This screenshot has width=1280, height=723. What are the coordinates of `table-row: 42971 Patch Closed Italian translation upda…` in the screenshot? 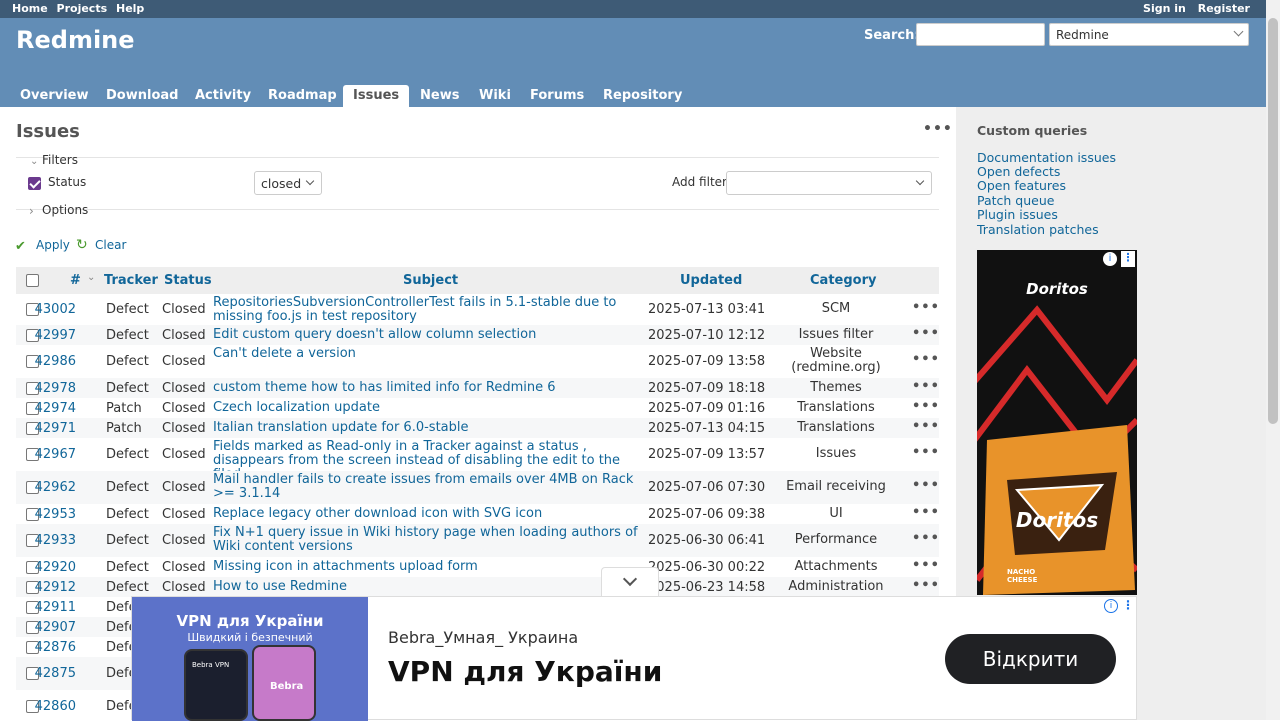 It's located at (477, 428).